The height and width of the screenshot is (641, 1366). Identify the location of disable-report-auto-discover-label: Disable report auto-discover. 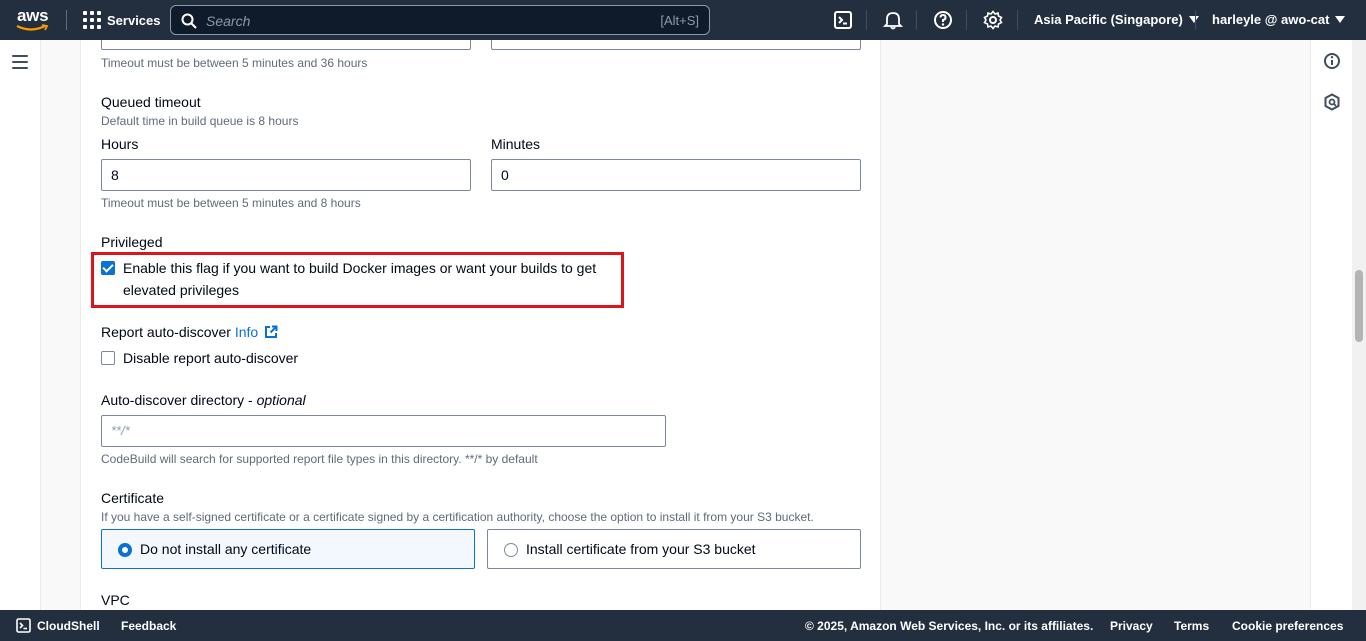
(211, 358).